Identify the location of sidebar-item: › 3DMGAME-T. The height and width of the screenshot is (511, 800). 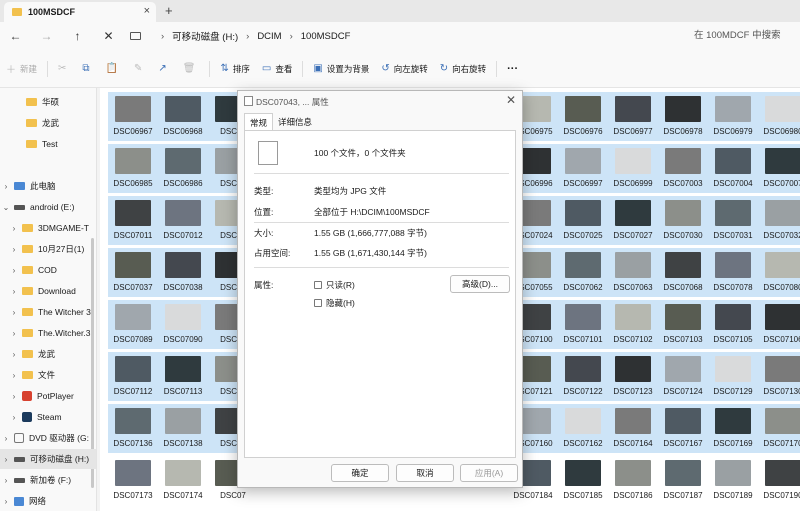
(48, 228).